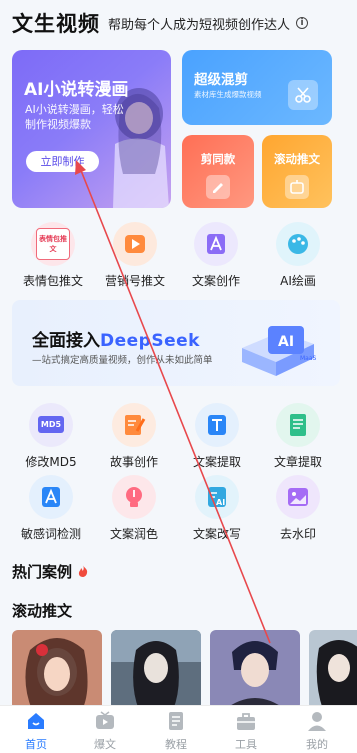 The height and width of the screenshot is (753, 357). What do you see at coordinates (51, 462) in the screenshot?
I see `tool-label: 修改MD5` at bounding box center [51, 462].